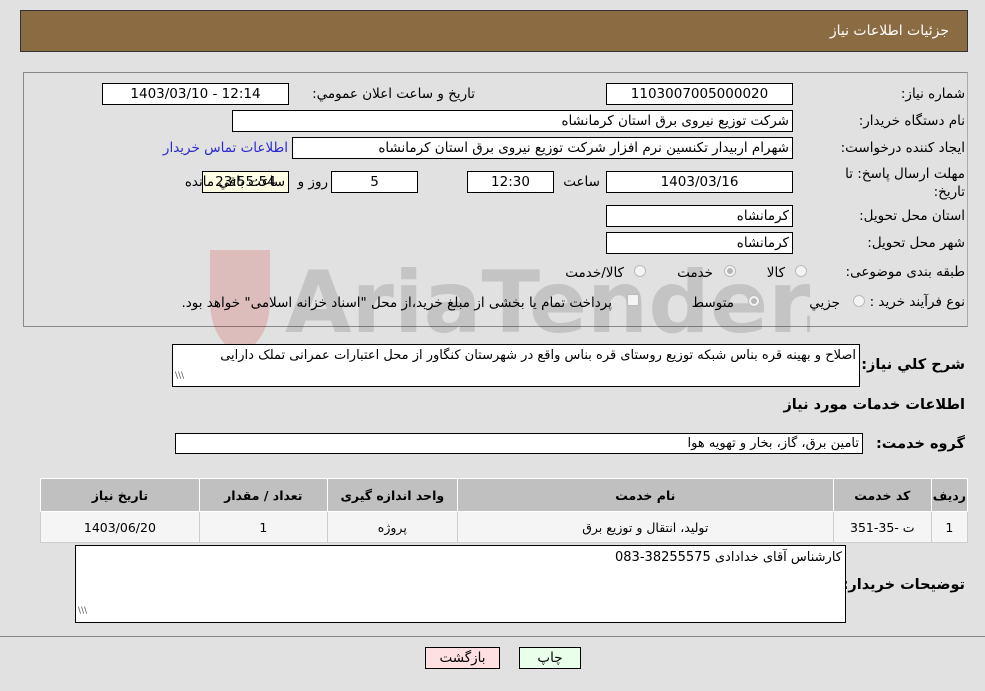 The width and height of the screenshot is (985, 691). Describe the element at coordinates (225, 148) in the screenshot. I see `buyer-contact-link: اطلاعات تماس خریدار` at that location.